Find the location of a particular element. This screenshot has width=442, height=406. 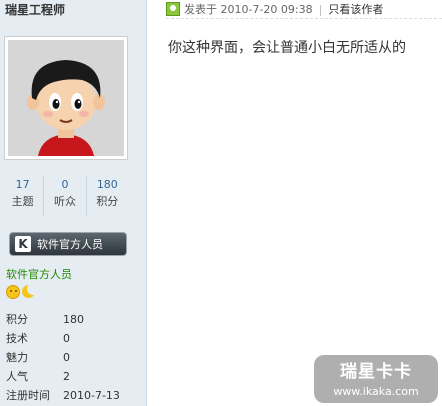

info-value: 180 is located at coordinates (73, 319).